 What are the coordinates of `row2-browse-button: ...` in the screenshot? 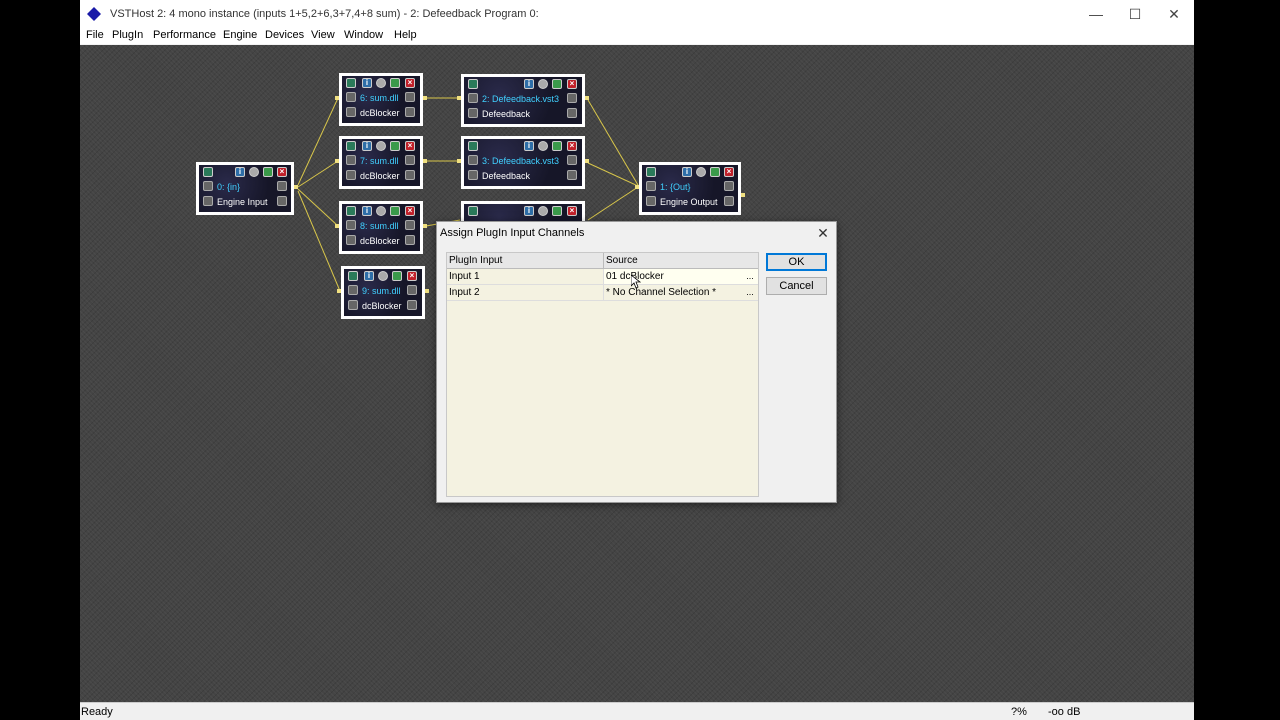 It's located at (750, 292).